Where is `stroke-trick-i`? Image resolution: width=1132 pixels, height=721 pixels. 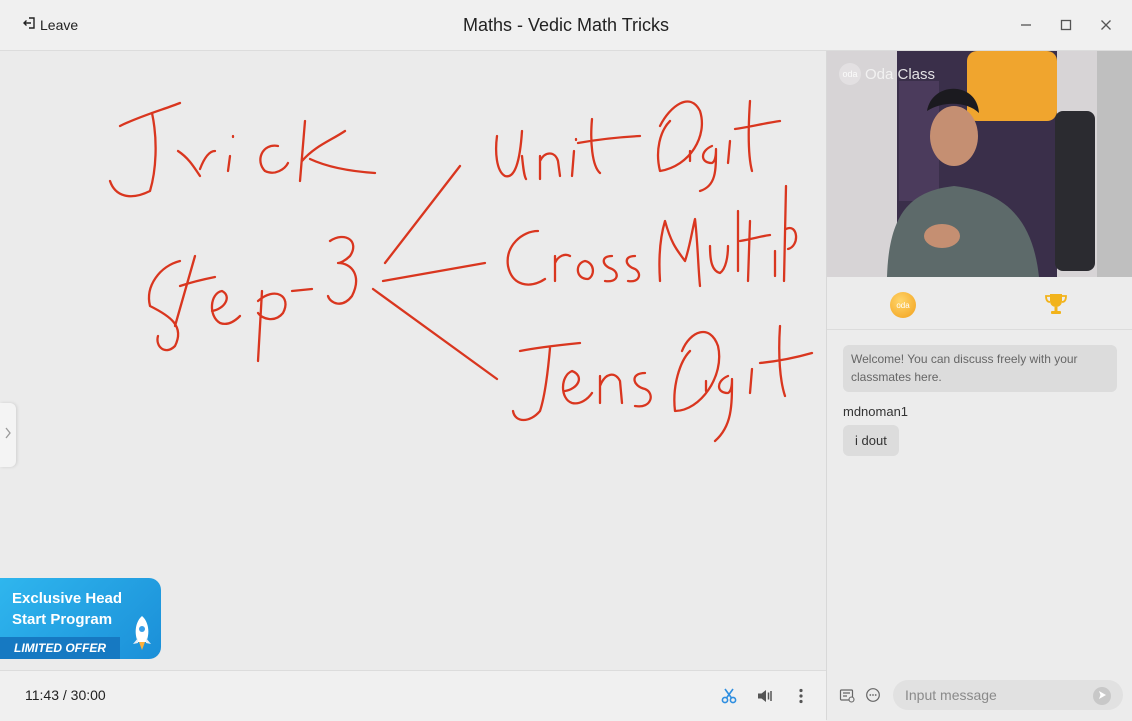 stroke-trick-i is located at coordinates (230, 153).